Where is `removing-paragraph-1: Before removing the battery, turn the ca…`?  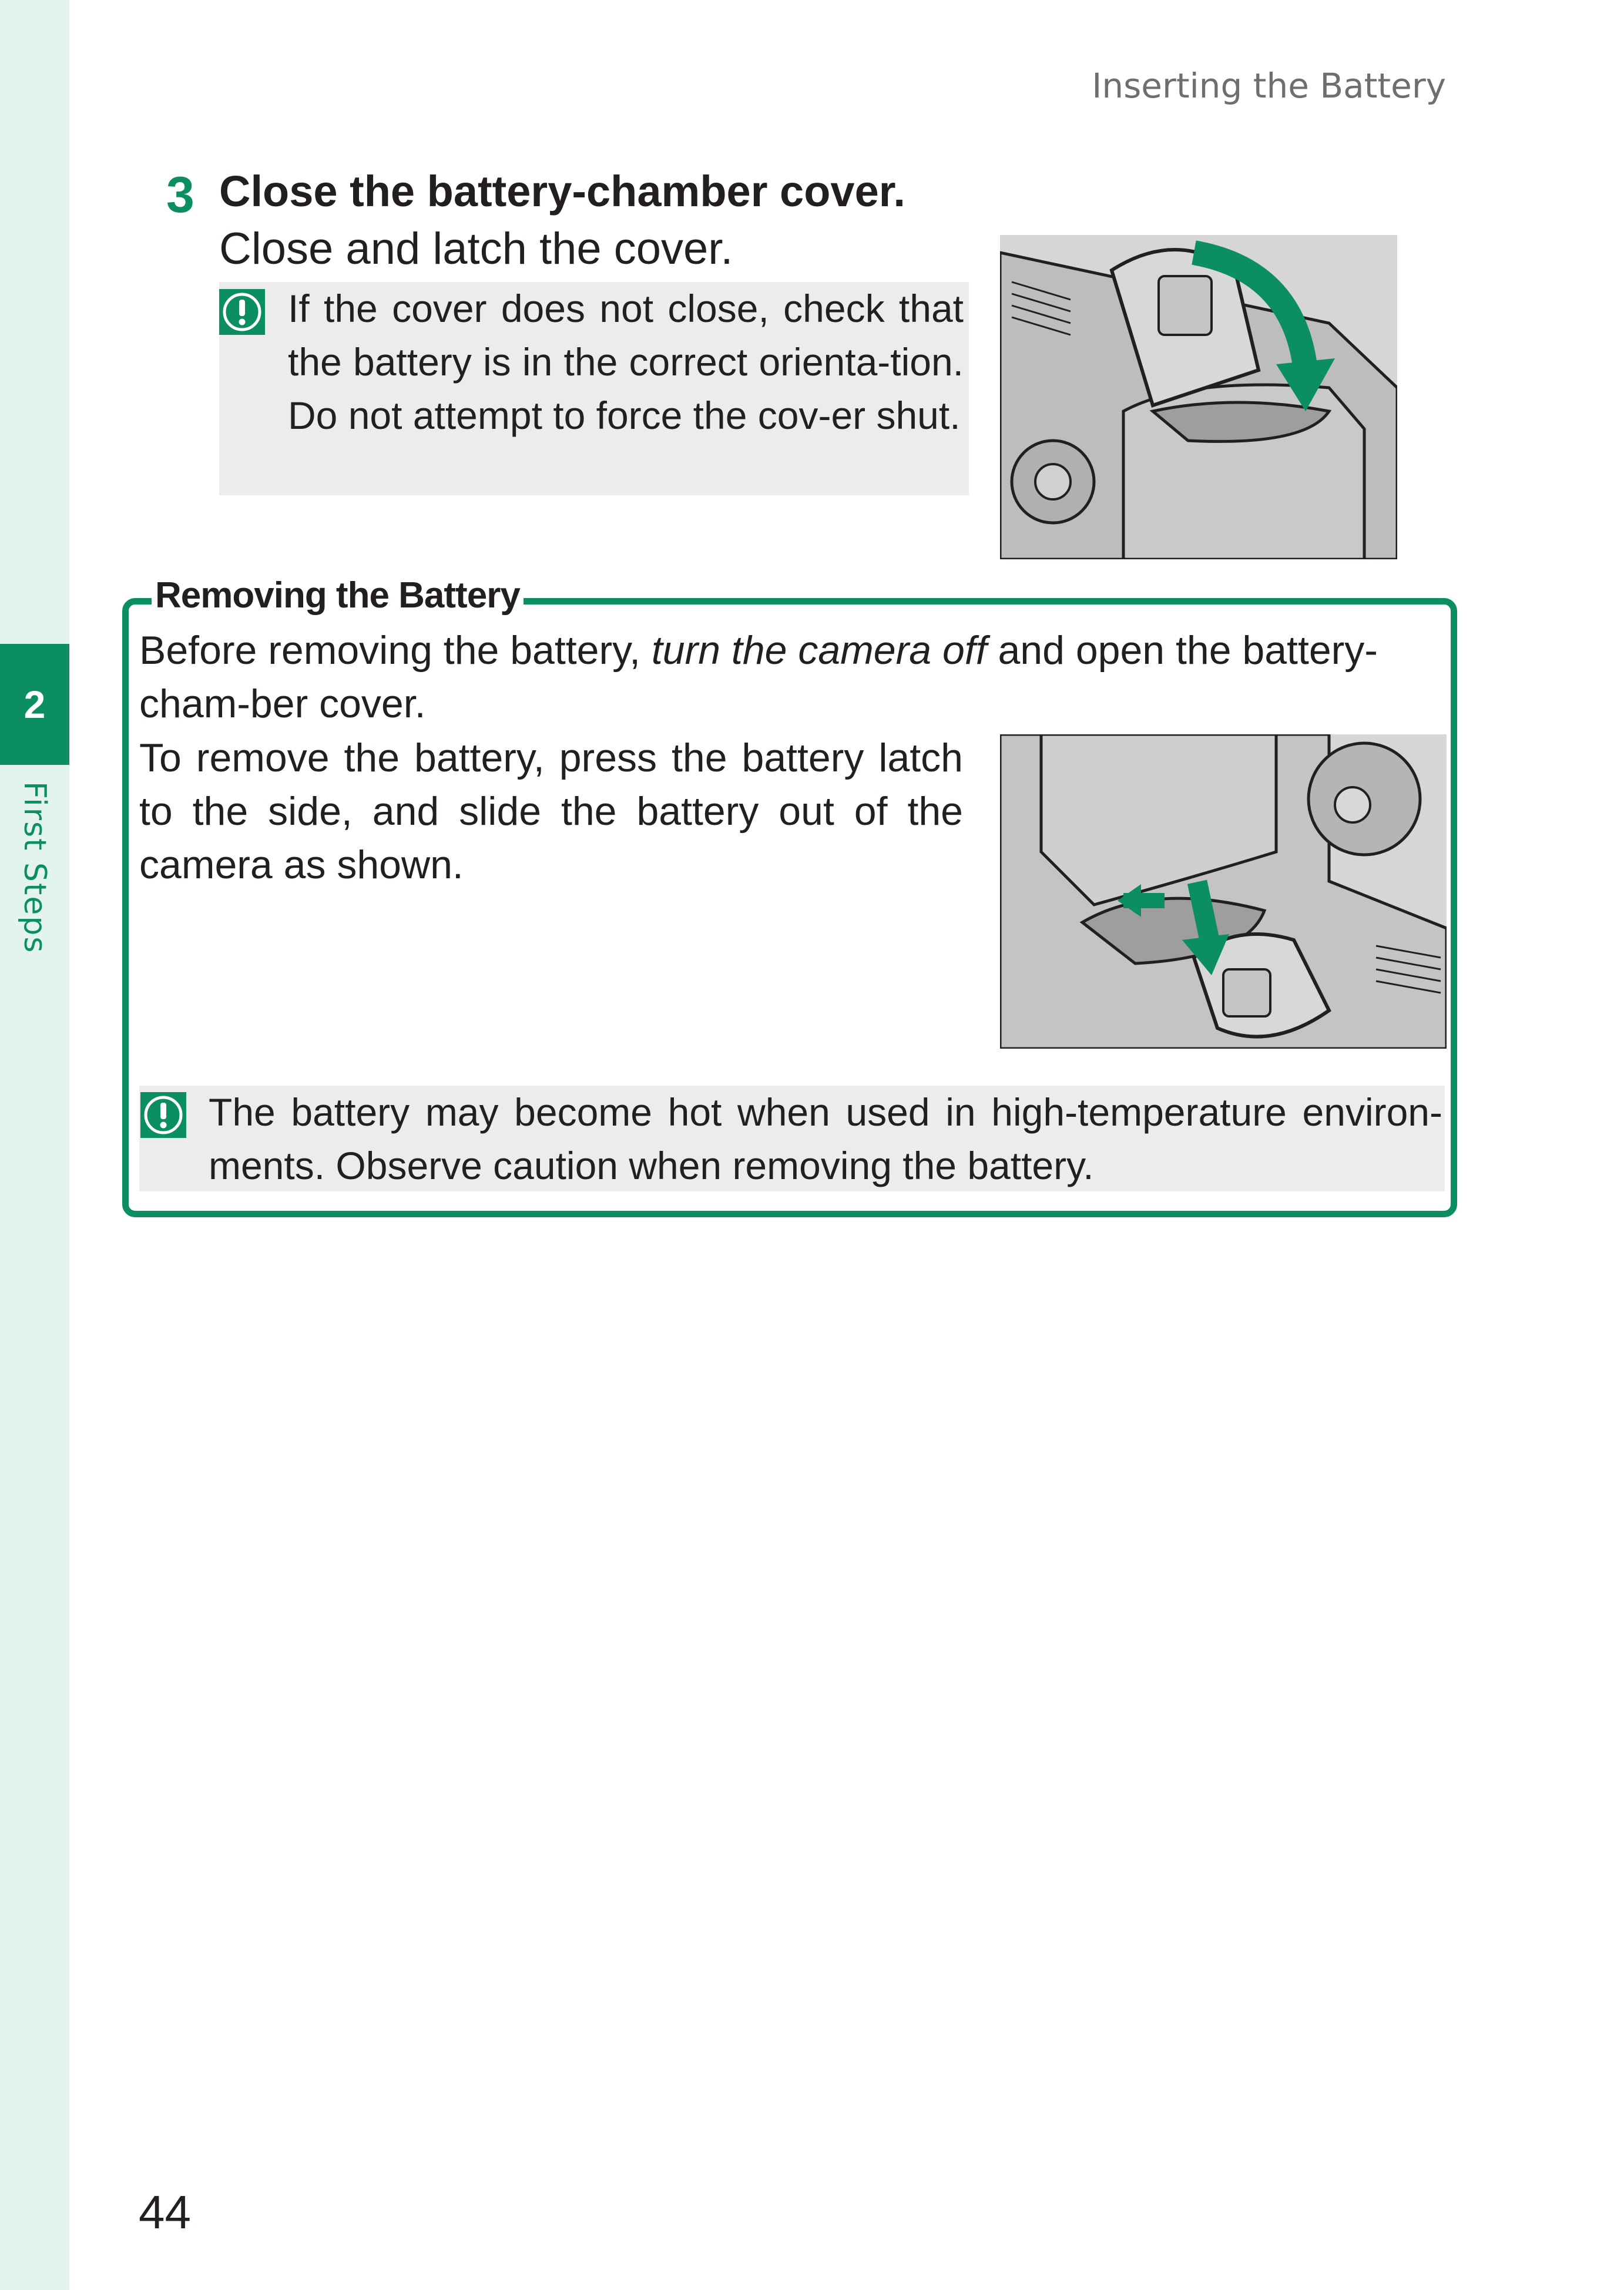 removing-paragraph-1: Before removing the battery, turn the ca… is located at coordinates (792, 677).